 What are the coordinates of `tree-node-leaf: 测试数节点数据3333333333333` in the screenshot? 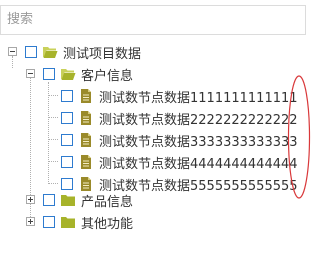 It's located at (152, 140).